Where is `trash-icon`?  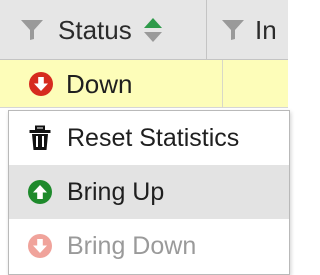
trash-icon is located at coordinates (40, 137).